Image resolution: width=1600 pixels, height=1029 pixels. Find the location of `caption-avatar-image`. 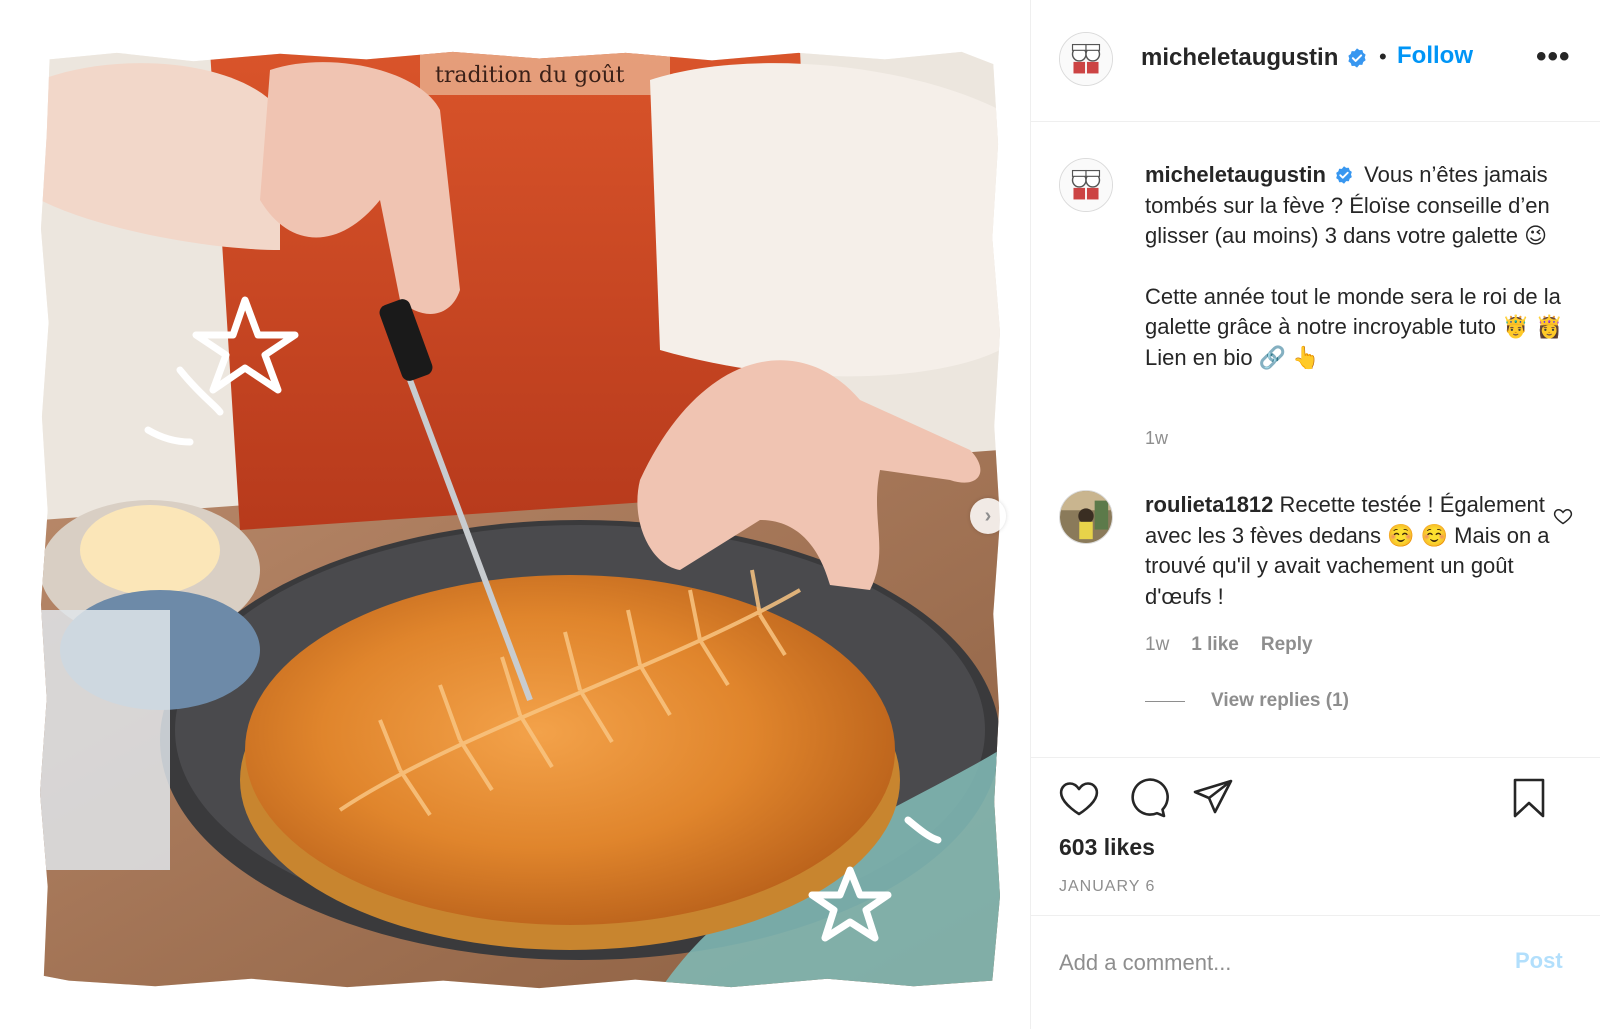

caption-avatar-image is located at coordinates (1086, 185).